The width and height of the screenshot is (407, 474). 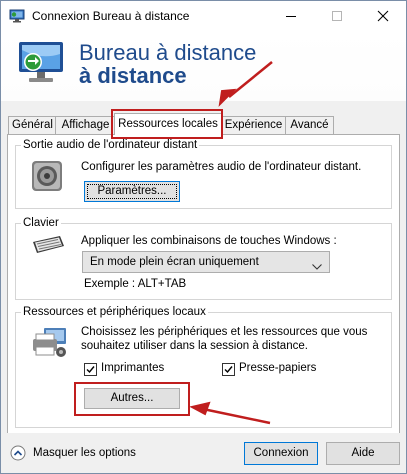 What do you see at coordinates (203, 453) in the screenshot?
I see `bottom-bar: Masquer les options Connexion Aide` at bounding box center [203, 453].